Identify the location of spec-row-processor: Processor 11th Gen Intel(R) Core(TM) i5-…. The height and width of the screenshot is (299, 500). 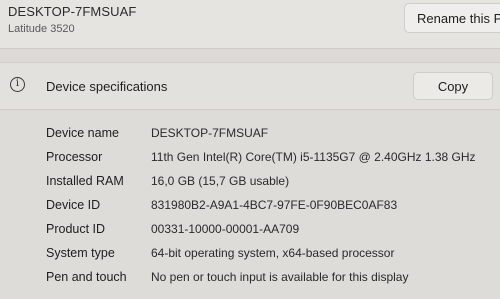
(250, 160).